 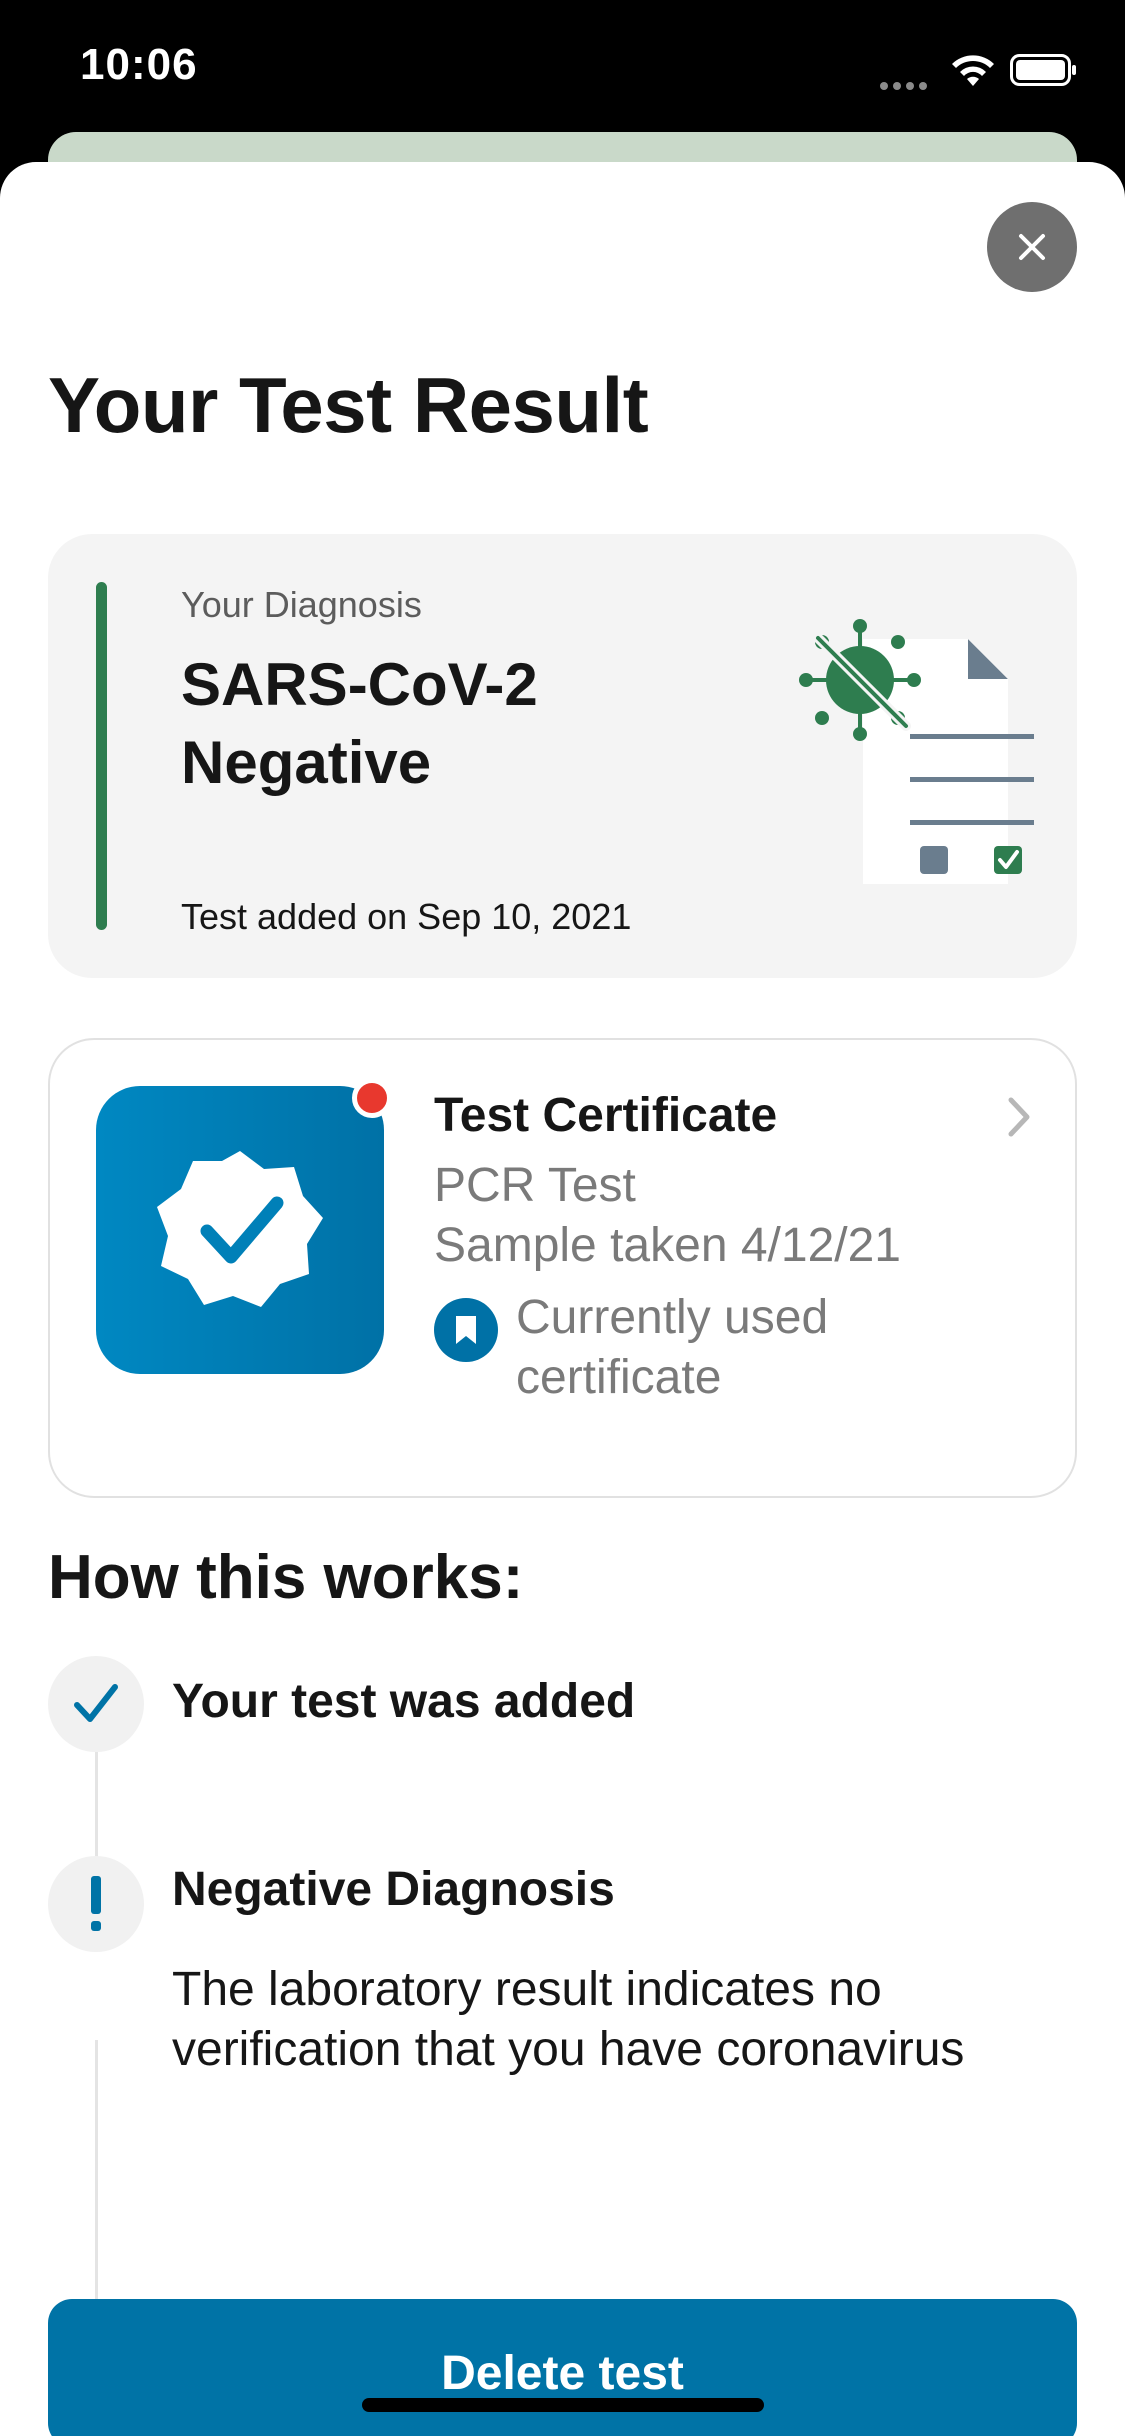 What do you see at coordinates (466, 1330) in the screenshot?
I see `bookmark-icon` at bounding box center [466, 1330].